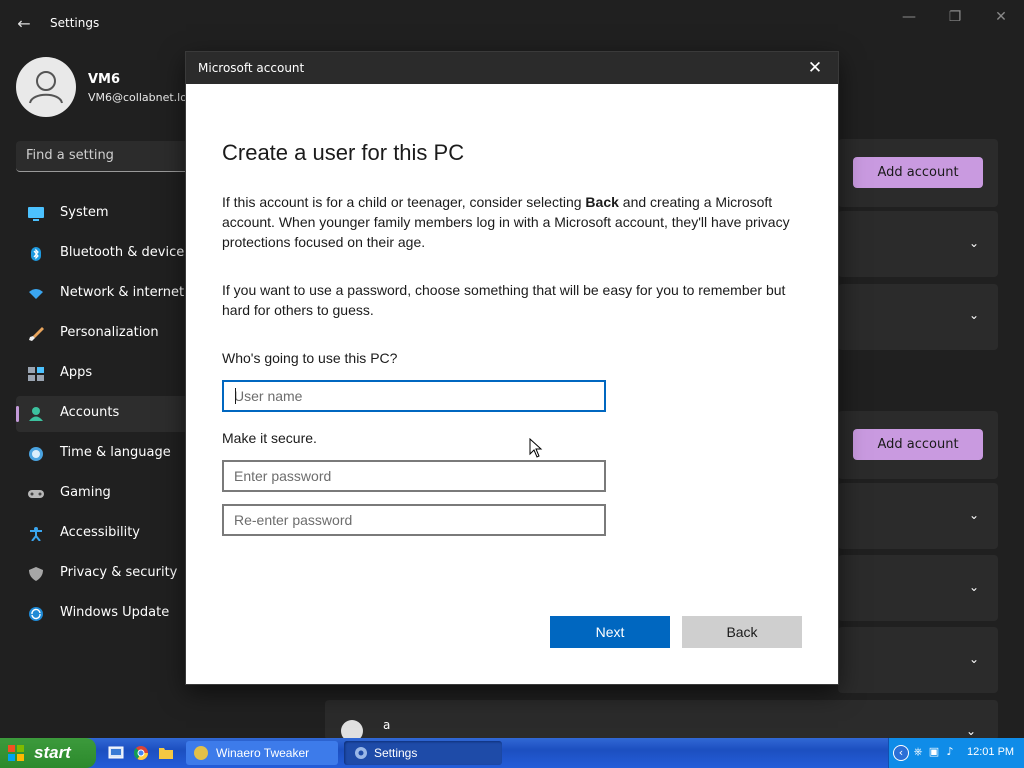 The width and height of the screenshot is (1024, 768). What do you see at coordinates (36, 334) in the screenshot?
I see `personalization-icon` at bounding box center [36, 334].